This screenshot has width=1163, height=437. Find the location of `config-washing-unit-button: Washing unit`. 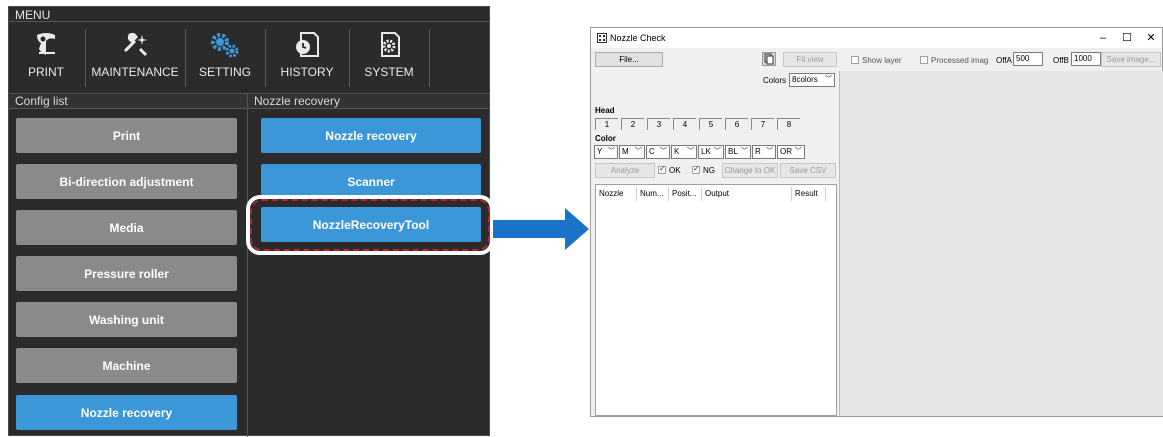

config-washing-unit-button: Washing unit is located at coordinates (126, 319).